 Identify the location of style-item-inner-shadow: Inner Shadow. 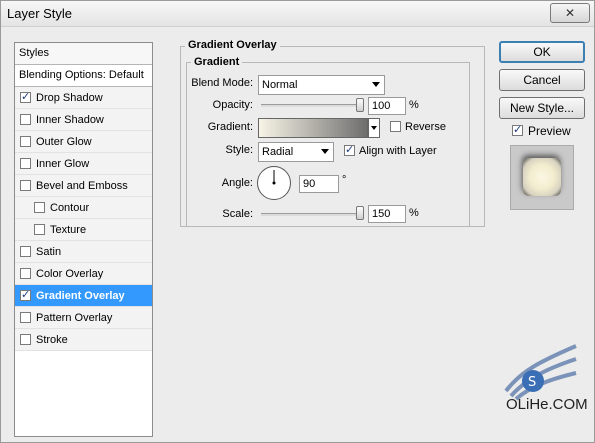
(83, 120).